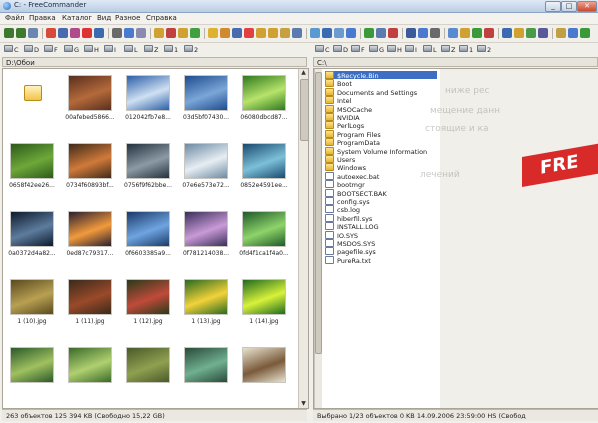 This screenshot has width=598, height=423. Describe the element at coordinates (344, 125) in the screenshot. I see `file-row: PerlLogs` at that location.